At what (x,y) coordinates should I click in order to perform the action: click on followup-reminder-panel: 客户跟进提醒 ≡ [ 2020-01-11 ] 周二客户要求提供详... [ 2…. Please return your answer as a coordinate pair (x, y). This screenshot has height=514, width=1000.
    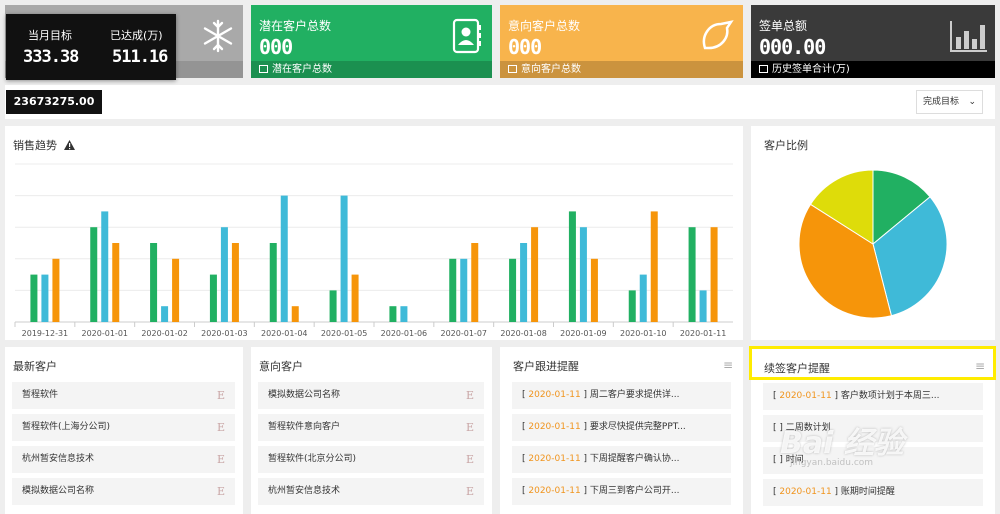
    Looking at the image, I should click on (621, 430).